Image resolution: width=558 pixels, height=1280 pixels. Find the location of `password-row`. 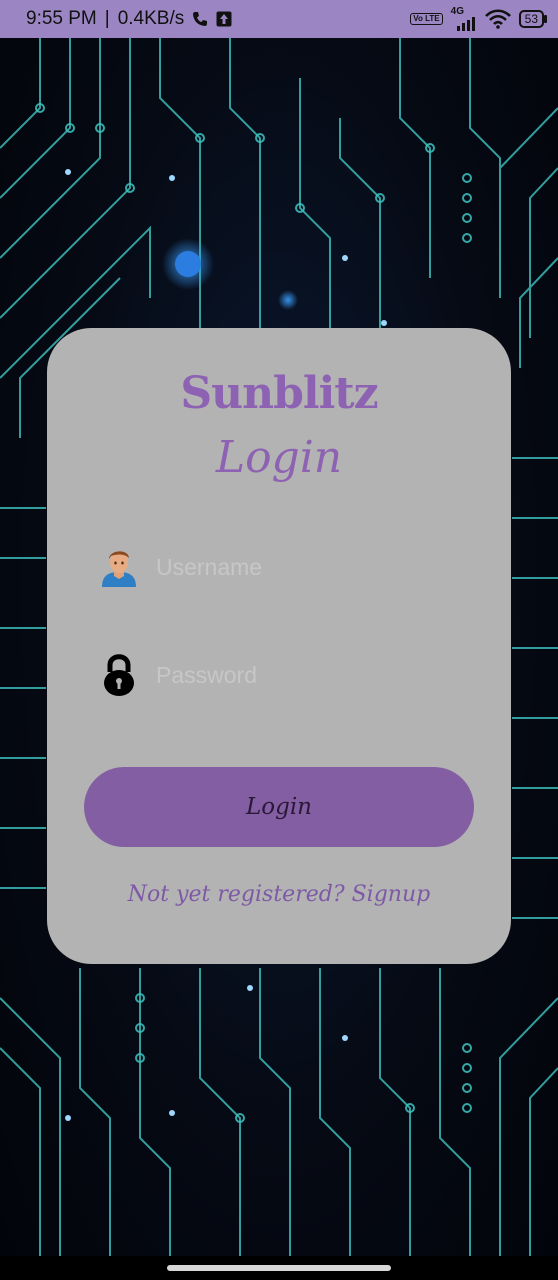

password-row is located at coordinates (286, 675).